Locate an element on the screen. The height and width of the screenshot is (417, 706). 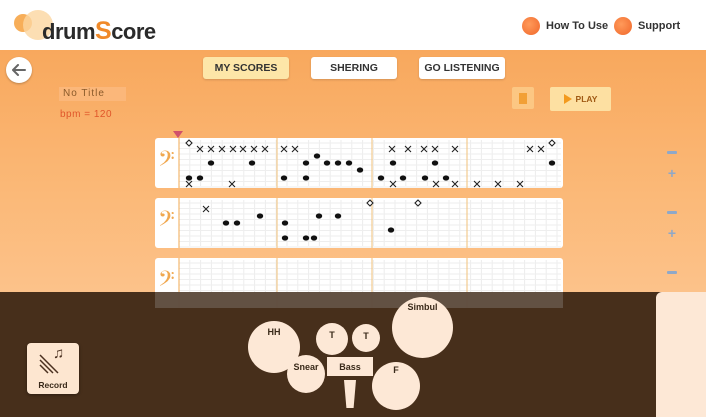
staff-3-lower-shadow is located at coordinates (359, 300).